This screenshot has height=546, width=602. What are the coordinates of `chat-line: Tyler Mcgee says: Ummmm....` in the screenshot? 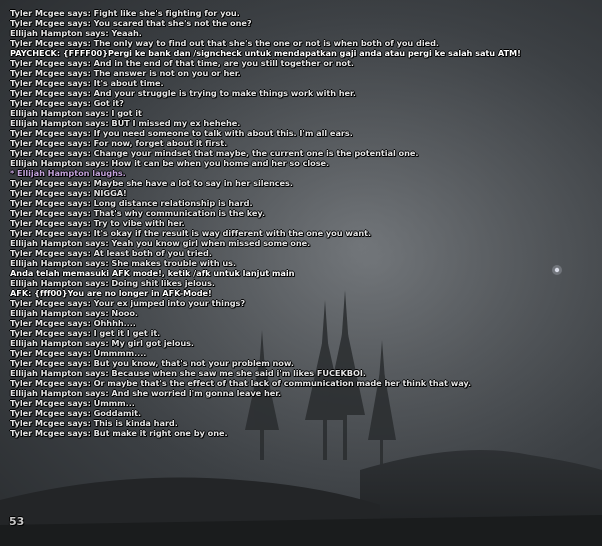 It's located at (78, 353).